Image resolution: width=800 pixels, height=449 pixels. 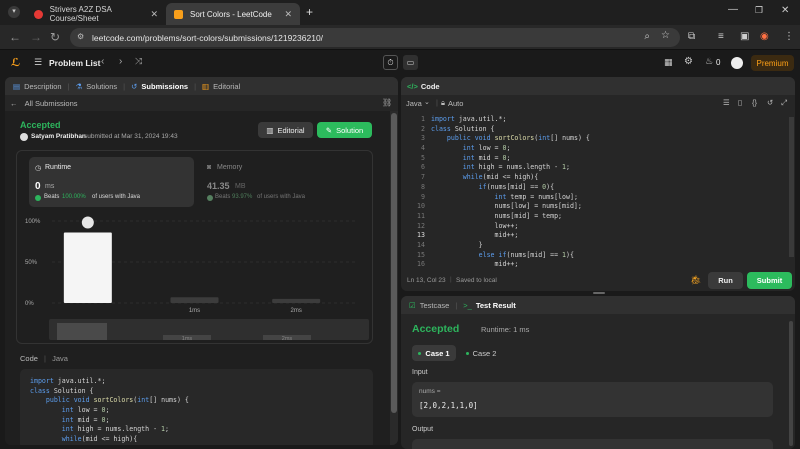 What do you see at coordinates (164, 86) in the screenshot?
I see `tab-submissions: Submissions` at bounding box center [164, 86].